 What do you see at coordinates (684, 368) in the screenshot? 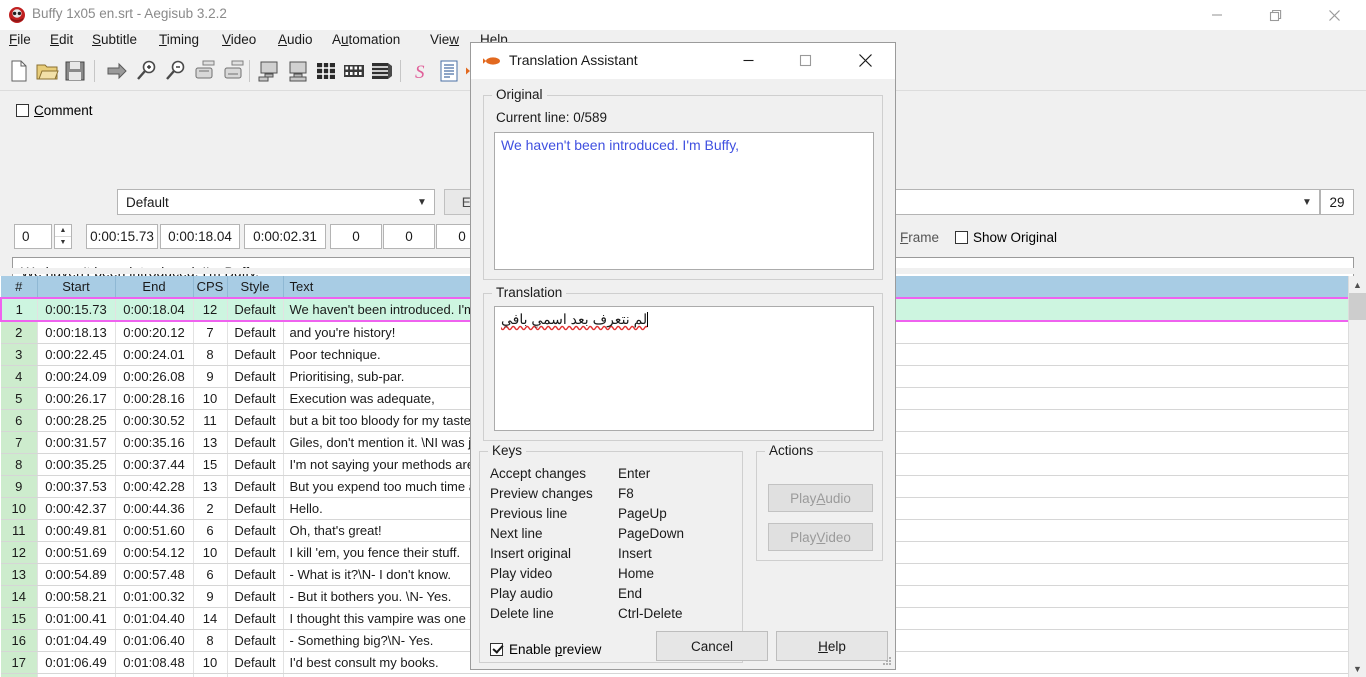
I see `translation-input: لم نتعرف بعد اسمي بافي` at bounding box center [684, 368].